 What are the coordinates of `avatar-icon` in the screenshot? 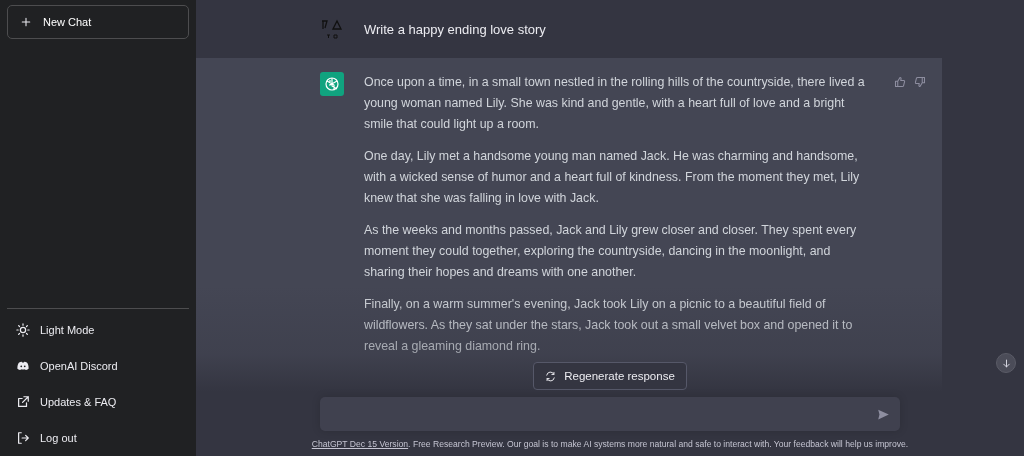 It's located at (332, 29).